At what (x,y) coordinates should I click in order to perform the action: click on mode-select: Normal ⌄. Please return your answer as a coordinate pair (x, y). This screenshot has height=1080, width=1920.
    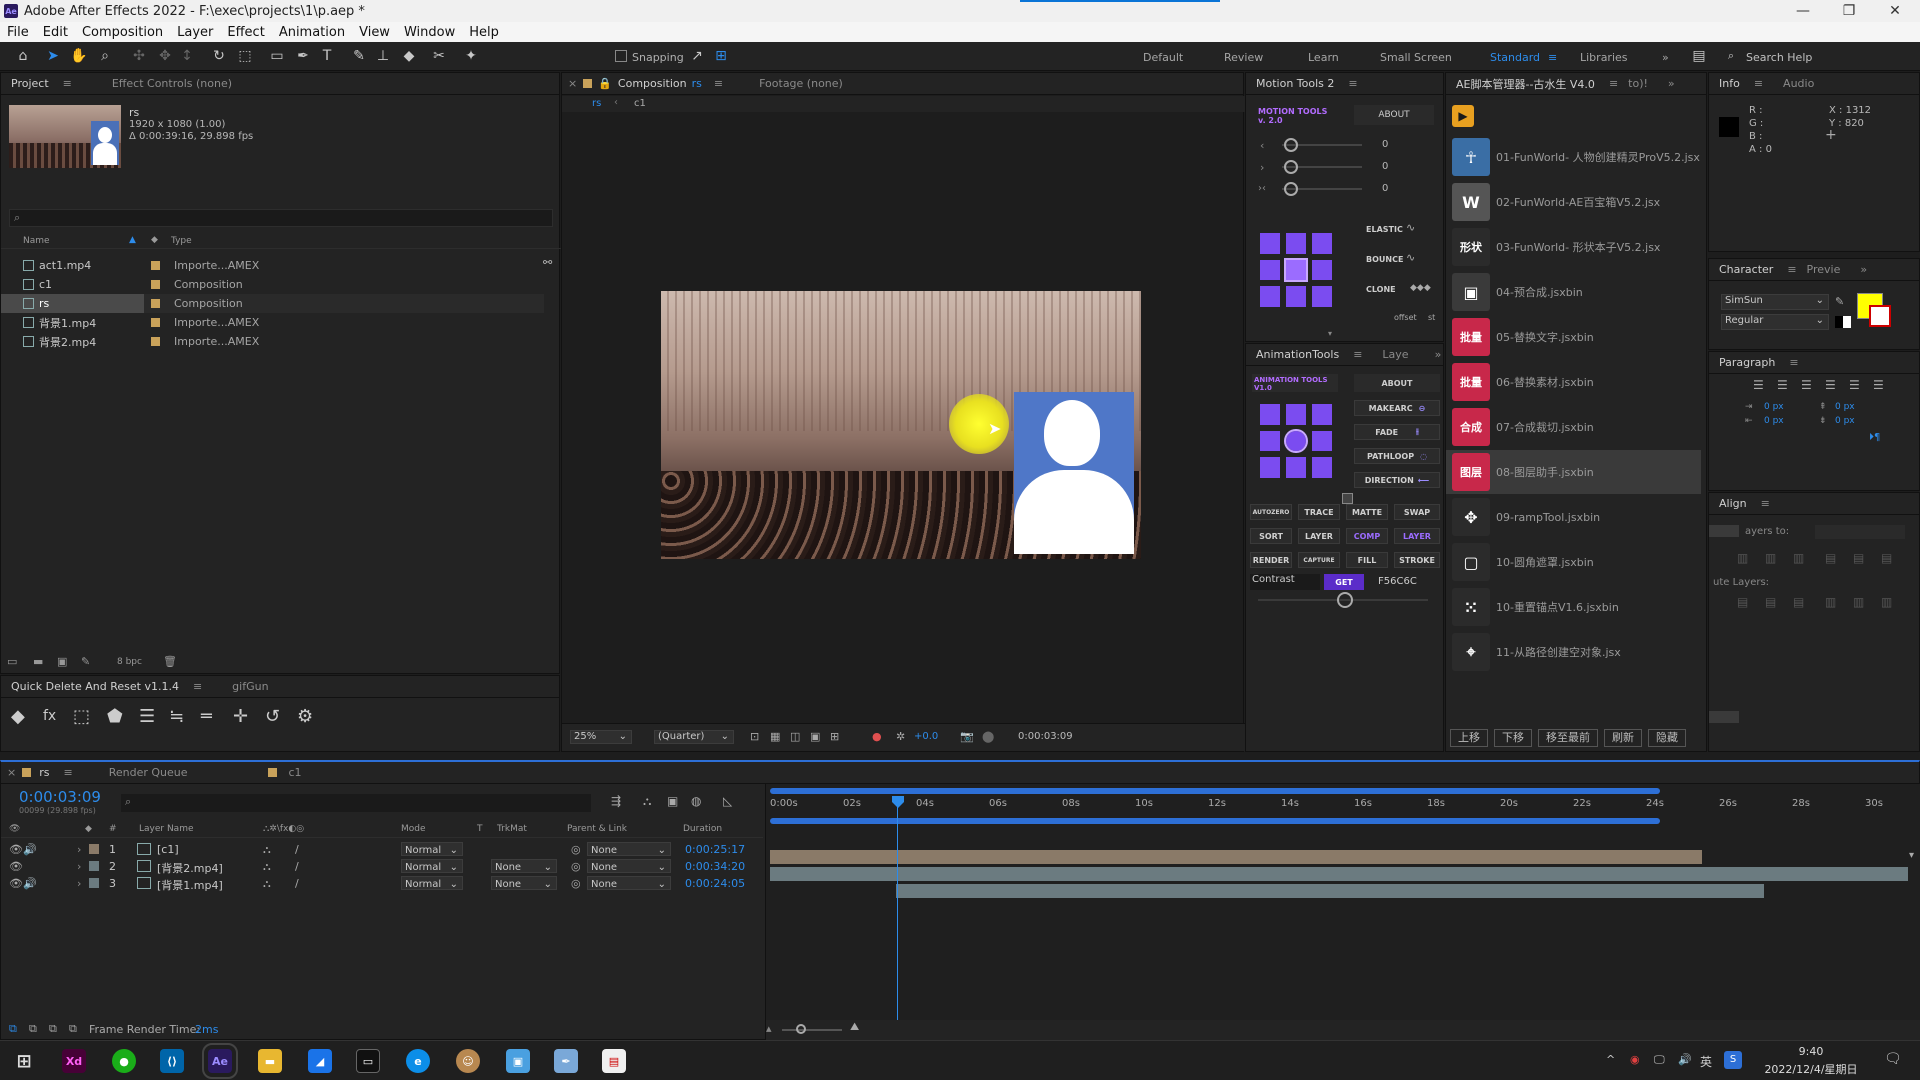
    Looking at the image, I should click on (432, 866).